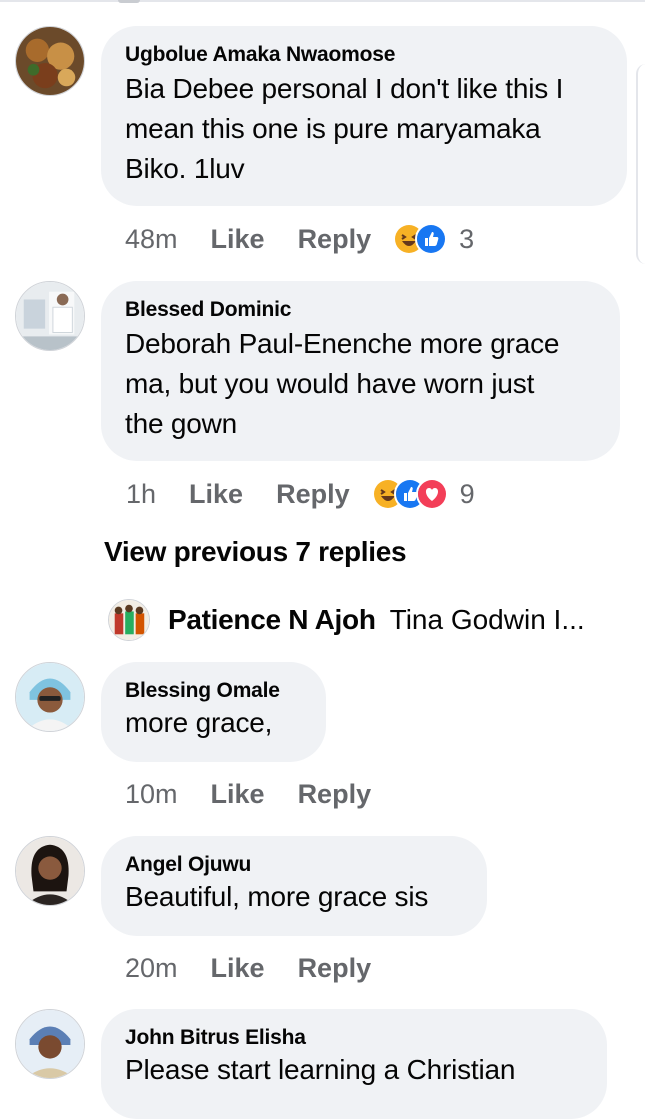 This screenshot has width=645, height=1119. I want to click on comment-actions: 20m Like Reply, so click(248, 968).